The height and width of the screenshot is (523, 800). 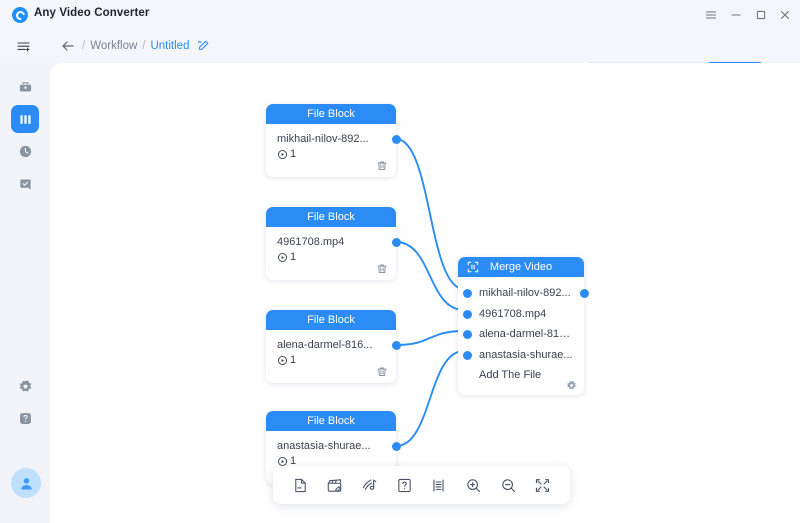 I want to click on breadcrumb-item-current: Untitled, so click(x=169, y=46).